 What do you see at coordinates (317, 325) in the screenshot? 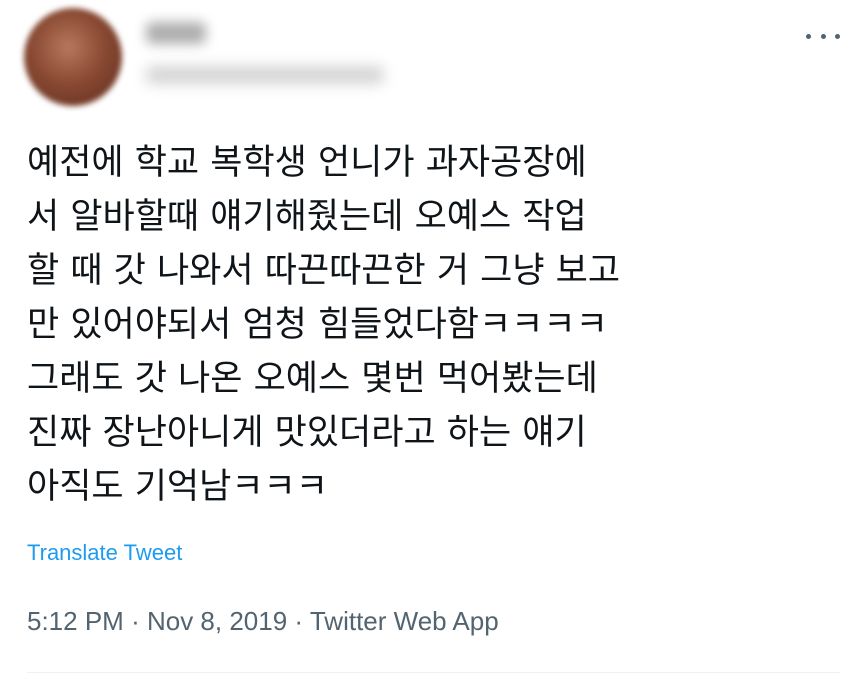
I see `tweet-text-line: 만 있어야되서 엄청 힘들었다함ㅋㅋㅋㅋ` at bounding box center [317, 325].